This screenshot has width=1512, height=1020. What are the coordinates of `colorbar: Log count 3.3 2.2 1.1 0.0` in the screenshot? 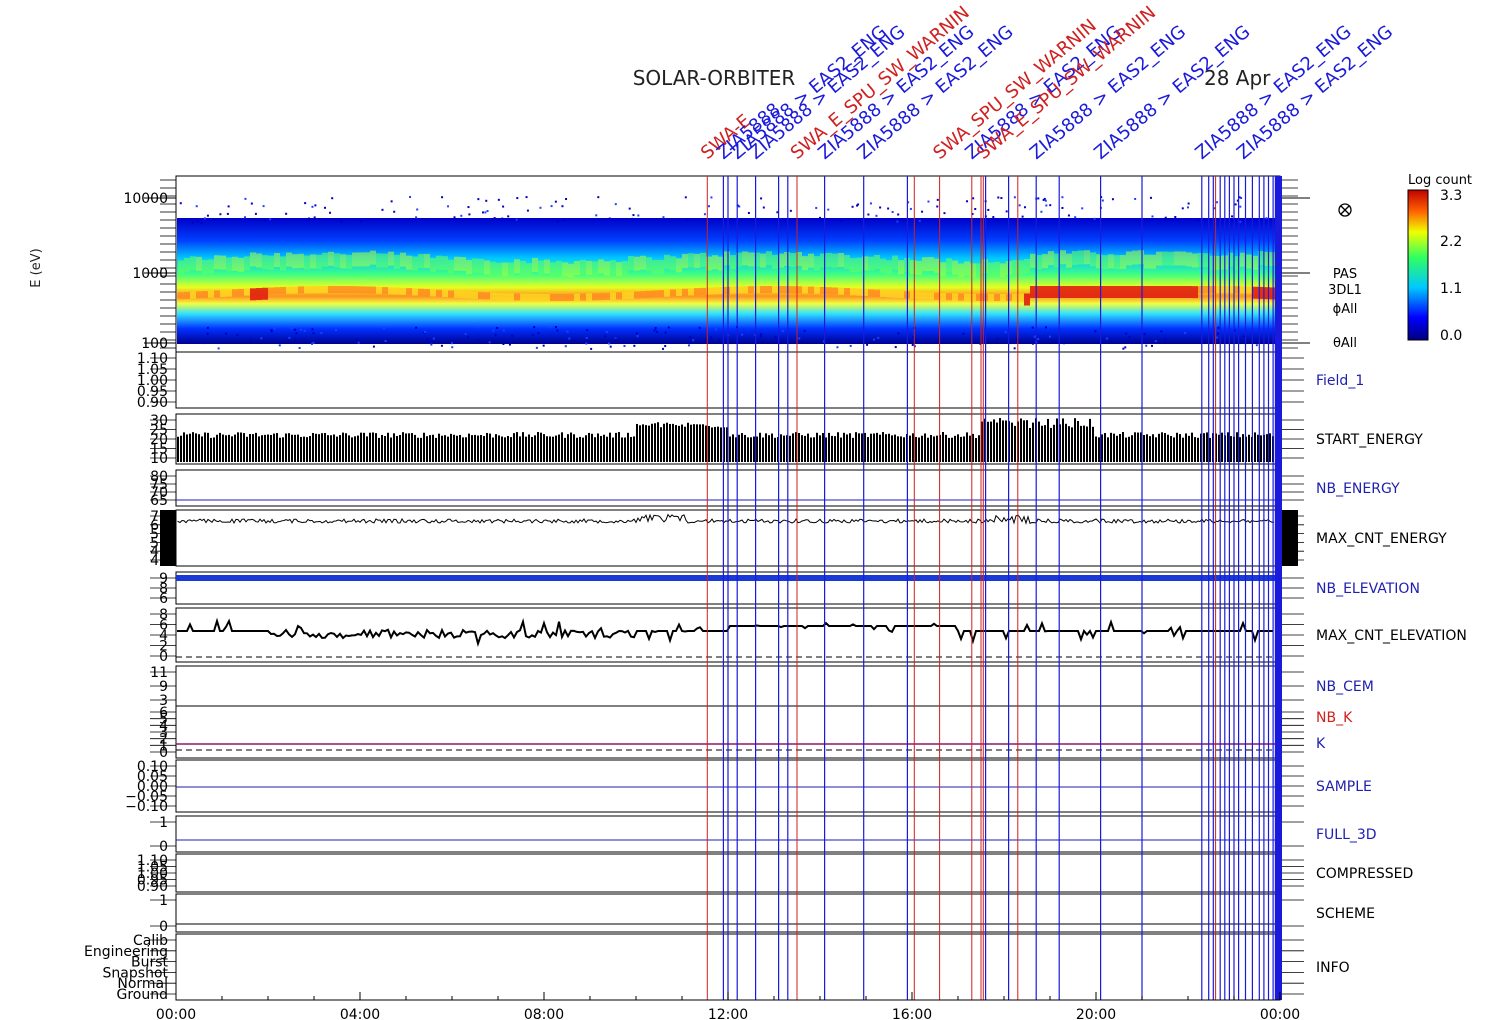 It's located at (1439, 258).